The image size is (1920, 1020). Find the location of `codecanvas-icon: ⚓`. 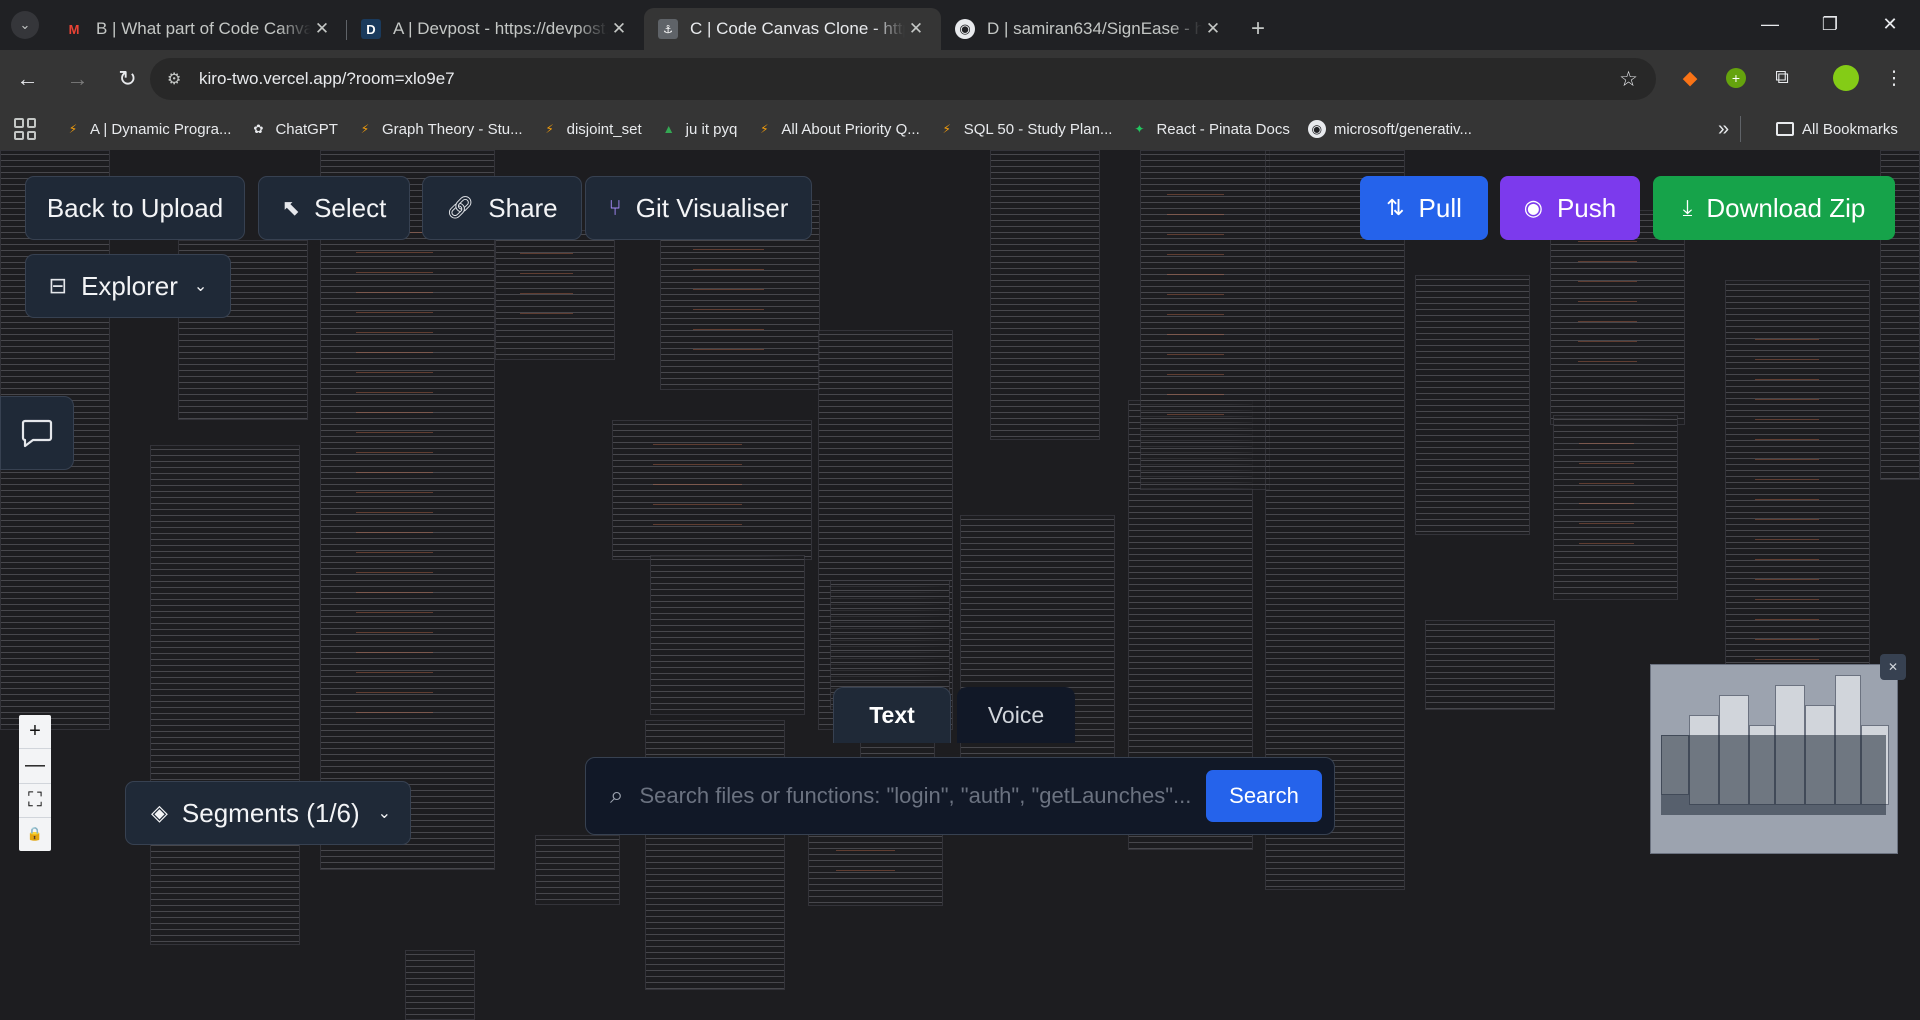

codecanvas-icon: ⚓ is located at coordinates (668, 29).